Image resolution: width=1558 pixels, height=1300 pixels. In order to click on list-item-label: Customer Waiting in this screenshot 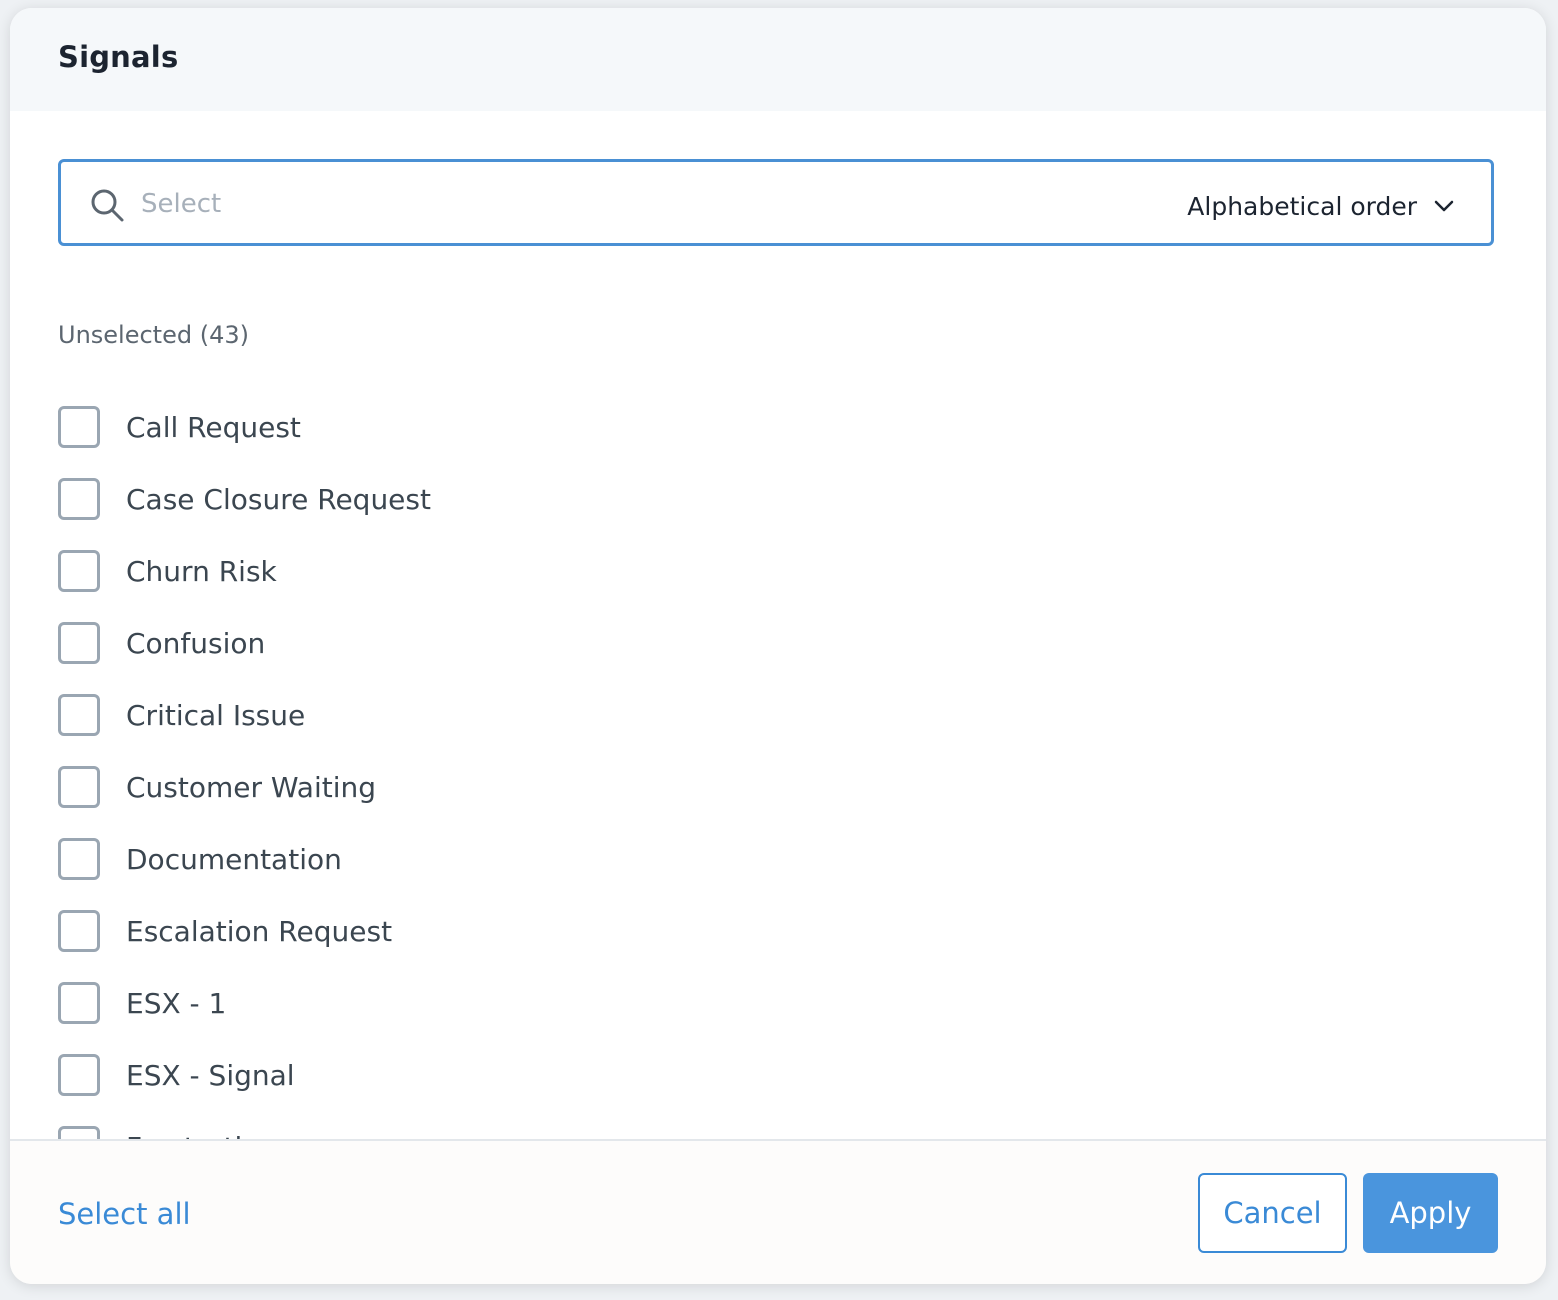, I will do `click(251, 787)`.